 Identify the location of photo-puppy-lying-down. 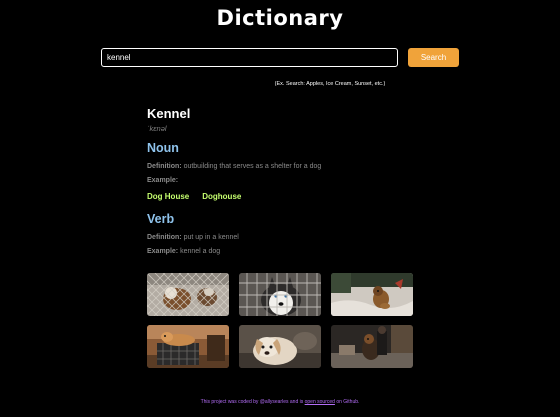
(280, 346).